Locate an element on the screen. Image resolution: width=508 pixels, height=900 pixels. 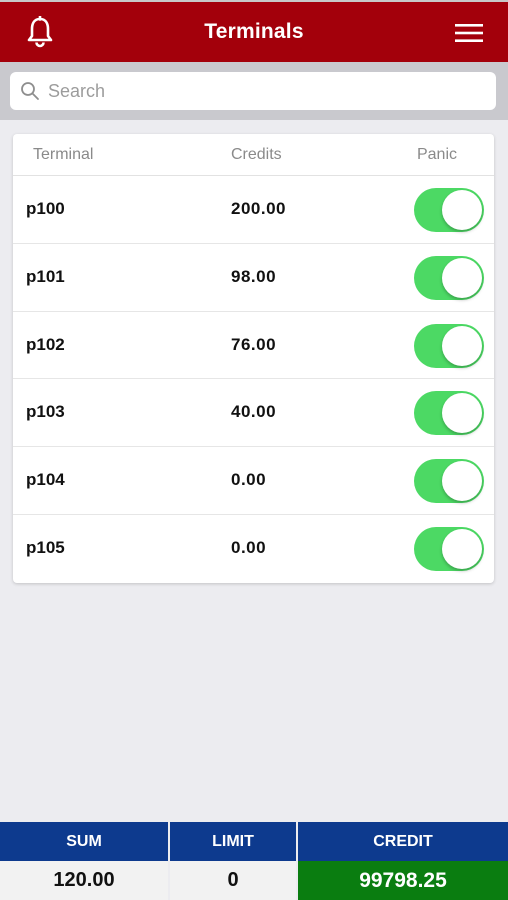
terminal-credits: 98.00 is located at coordinates (254, 276).